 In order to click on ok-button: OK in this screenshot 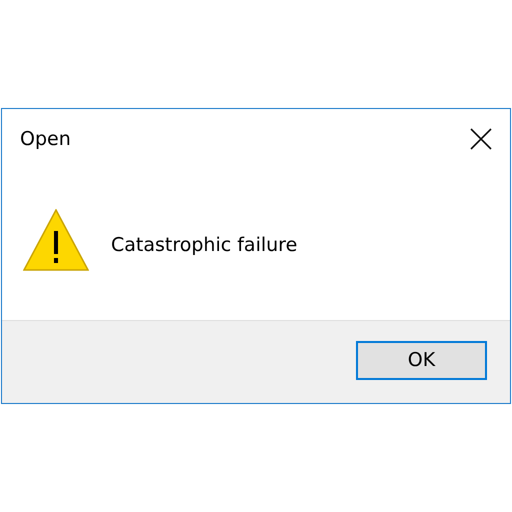, I will do `click(421, 360)`.